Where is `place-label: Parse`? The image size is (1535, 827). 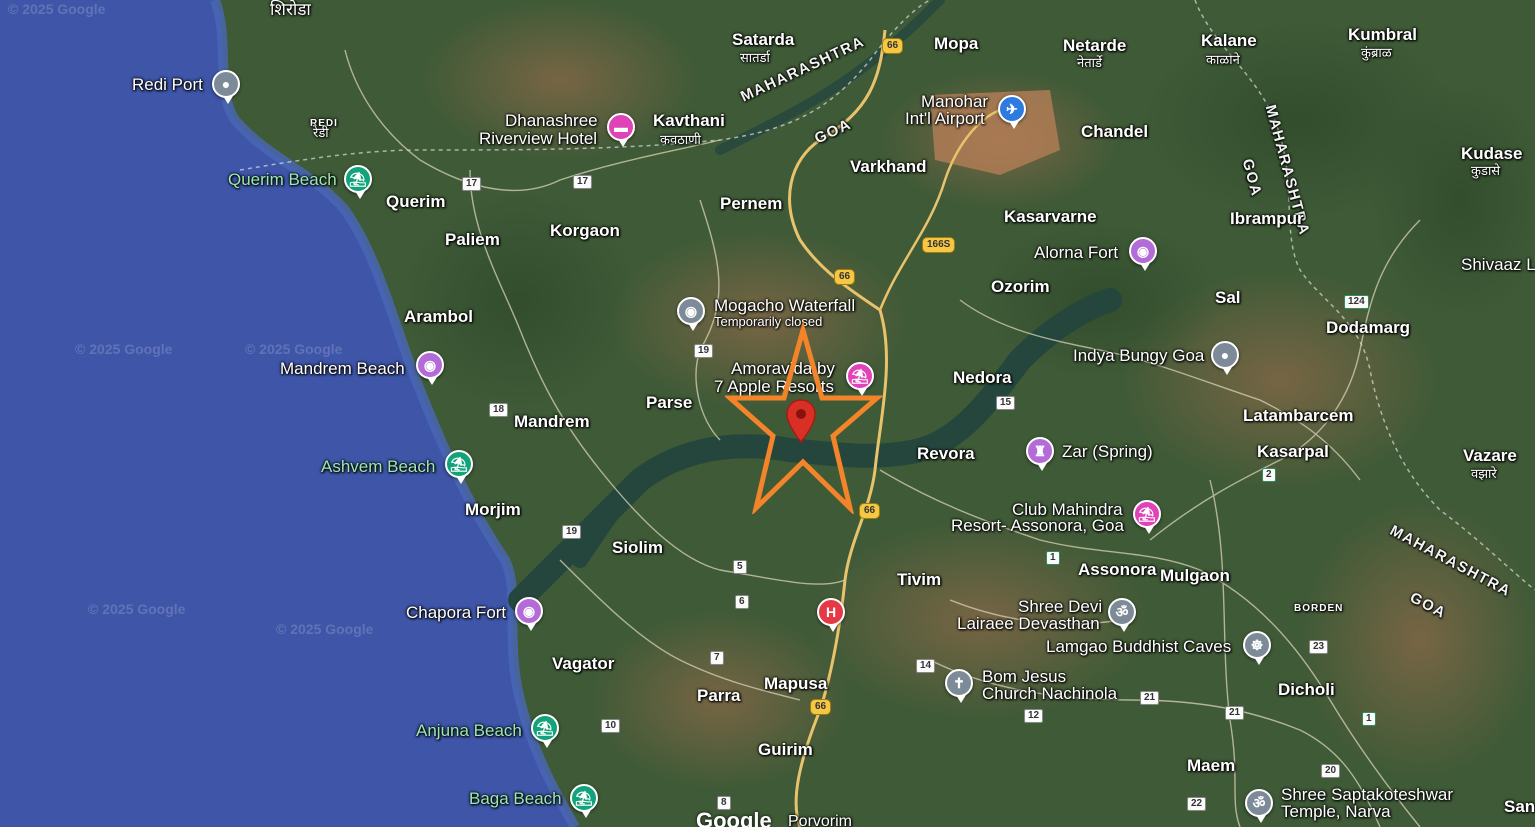
place-label: Parse is located at coordinates (669, 403).